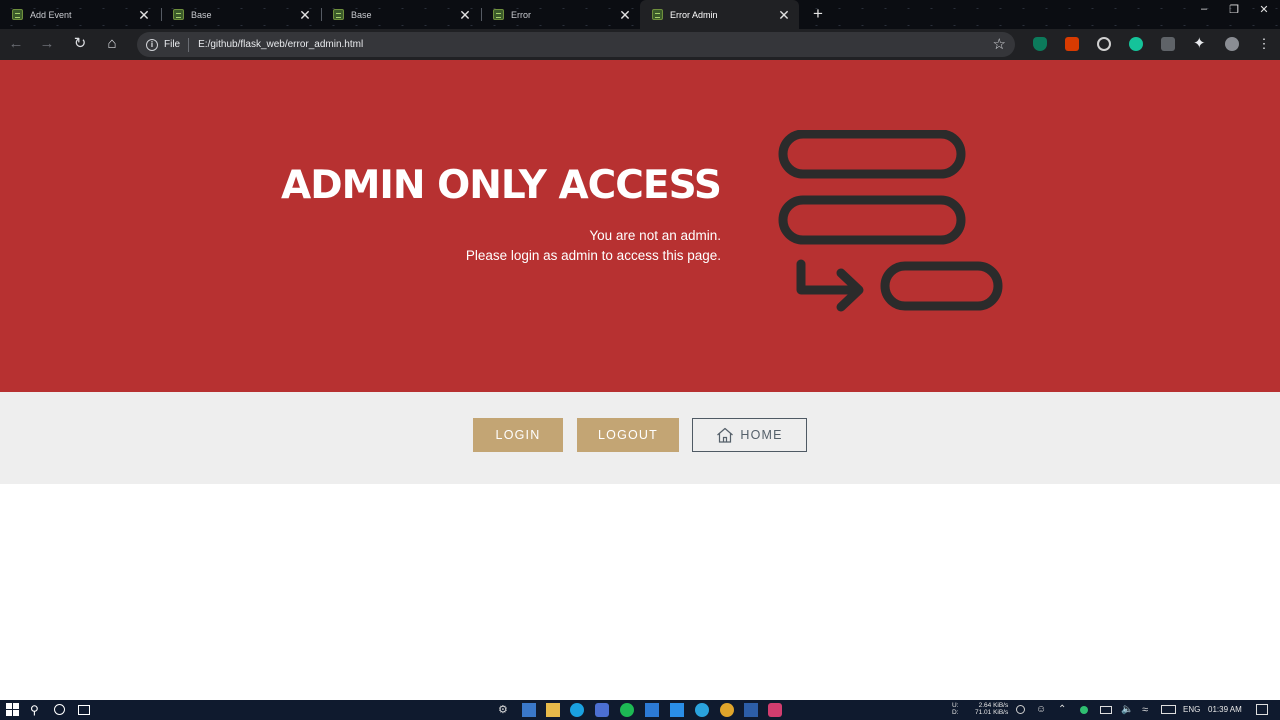  I want to click on page-title: ADMIN ONLY ACCESS, so click(501, 185).